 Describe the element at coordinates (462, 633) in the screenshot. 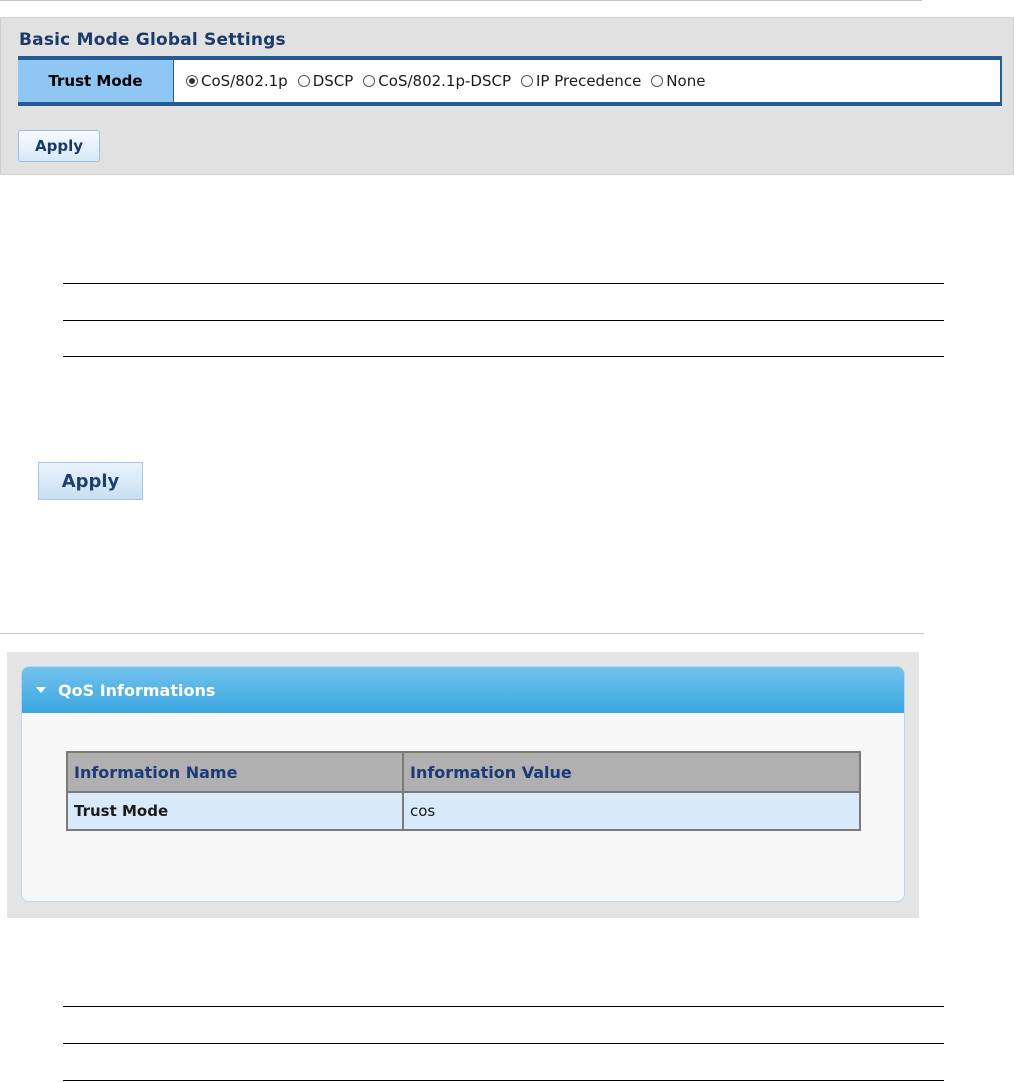

I see `section-divider` at that location.